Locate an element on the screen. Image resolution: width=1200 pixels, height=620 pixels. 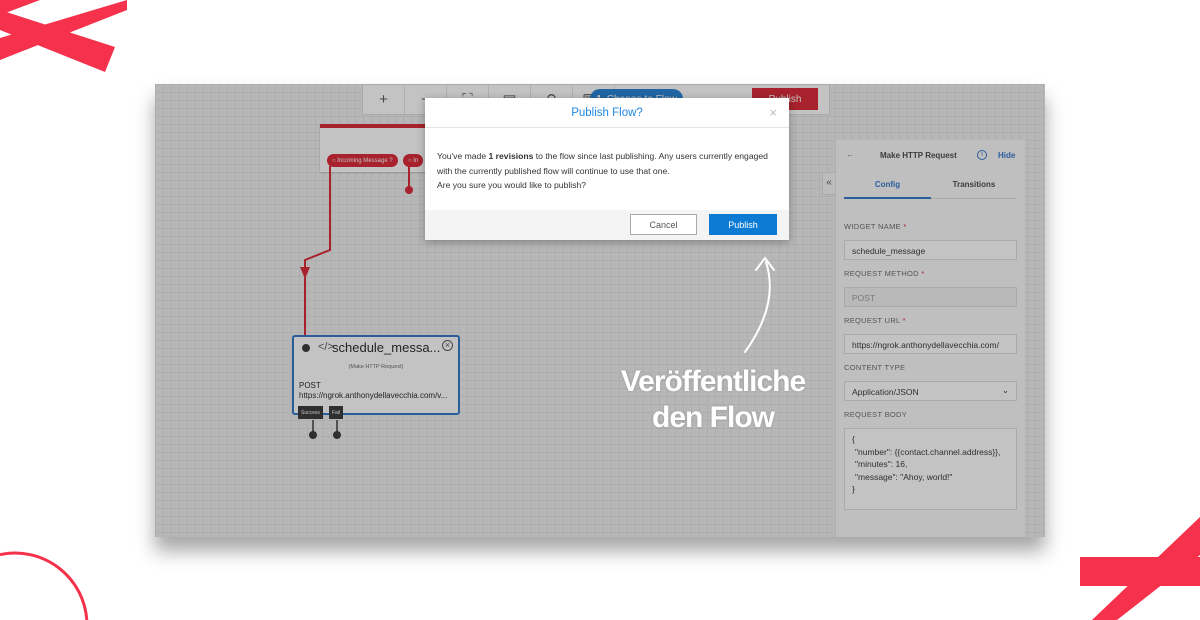
annotation-arrow-icon is located at coordinates (759, 304).